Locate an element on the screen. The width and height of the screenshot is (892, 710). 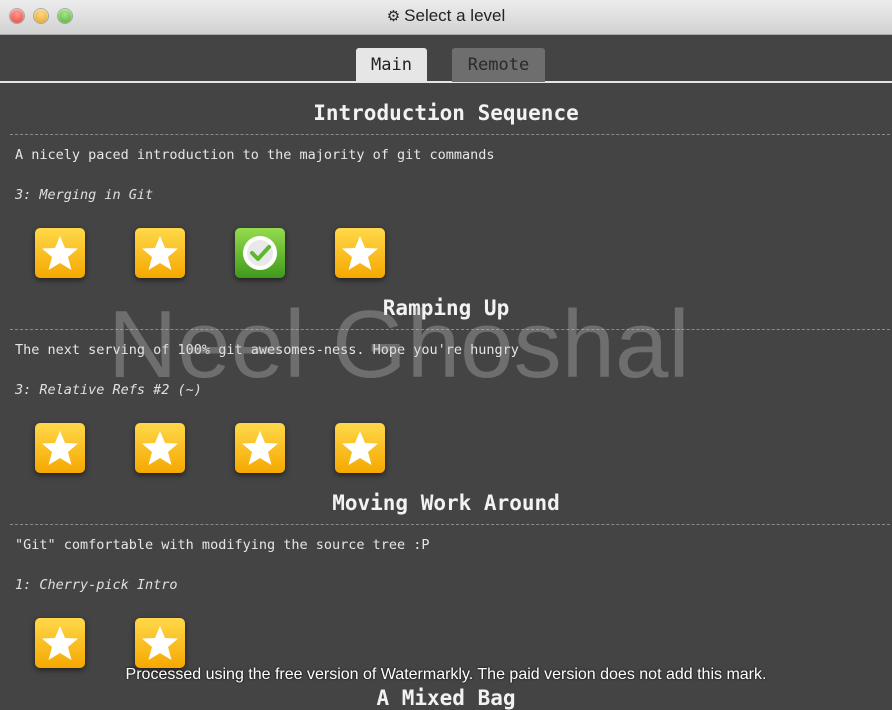
section-title-introduction: Introduction Sequence is located at coordinates (446, 113).